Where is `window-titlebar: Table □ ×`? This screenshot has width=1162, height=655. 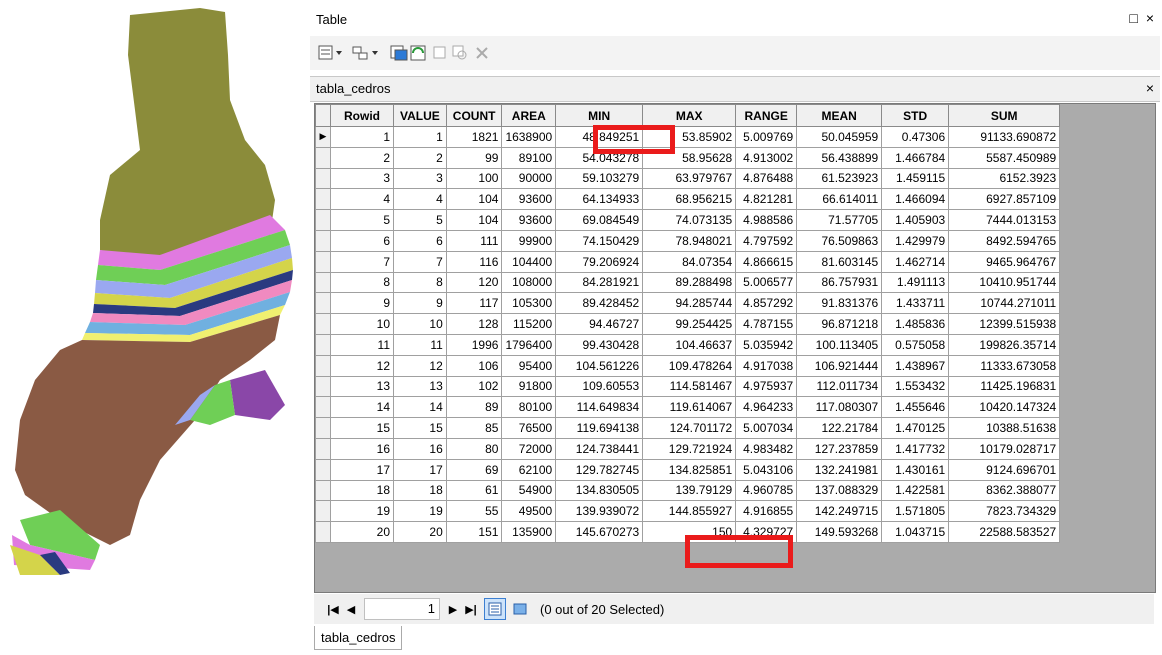
window-titlebar: Table □ × is located at coordinates (735, 19).